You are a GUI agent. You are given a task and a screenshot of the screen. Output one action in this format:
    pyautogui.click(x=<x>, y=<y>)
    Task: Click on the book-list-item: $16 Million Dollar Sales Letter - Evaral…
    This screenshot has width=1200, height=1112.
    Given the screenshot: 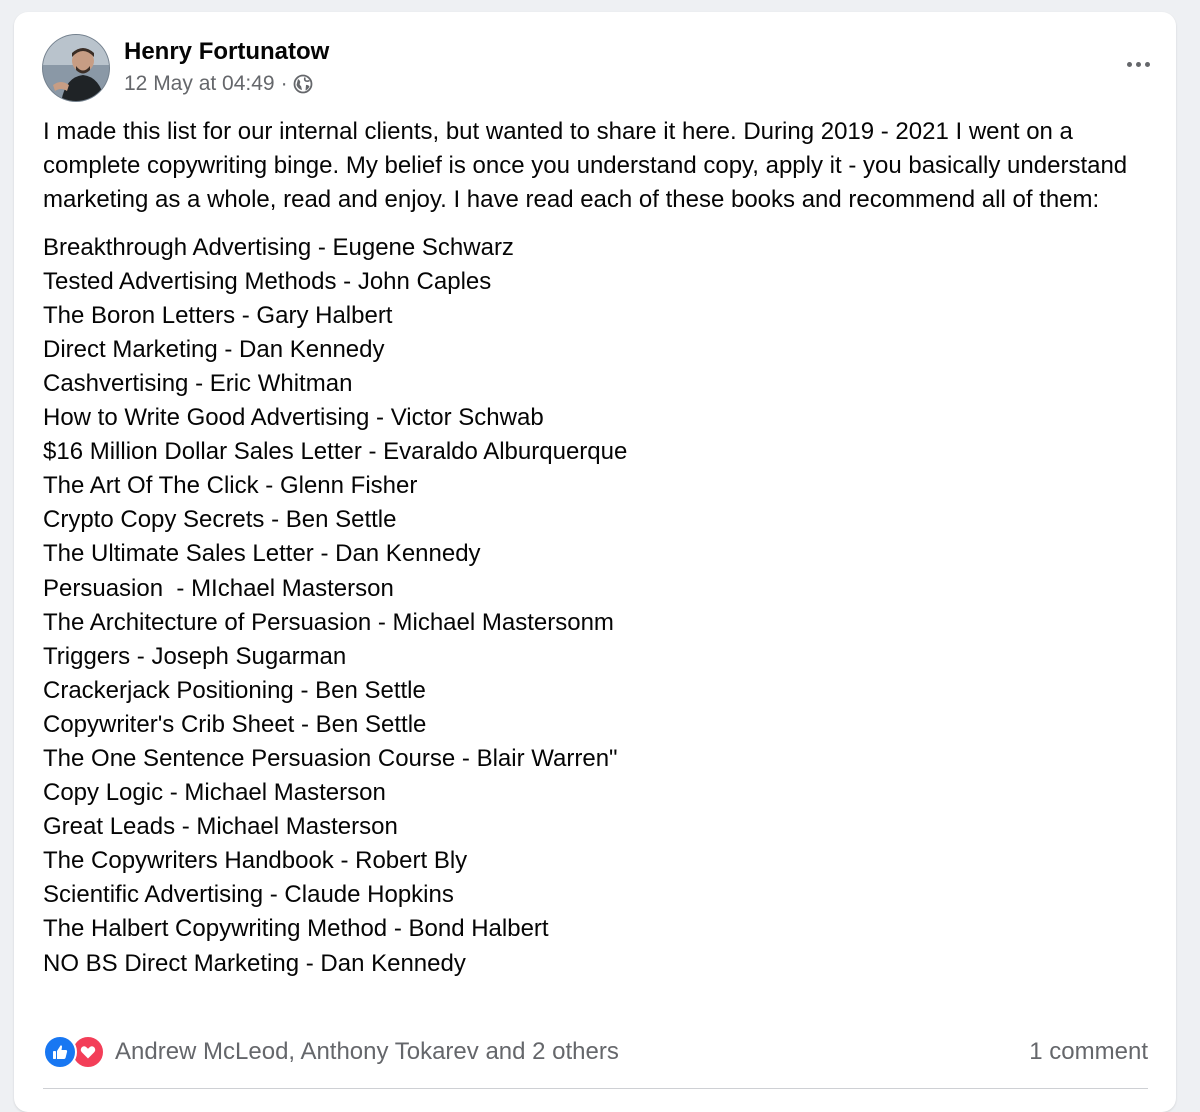 What is the action you would take?
    pyautogui.click(x=335, y=452)
    